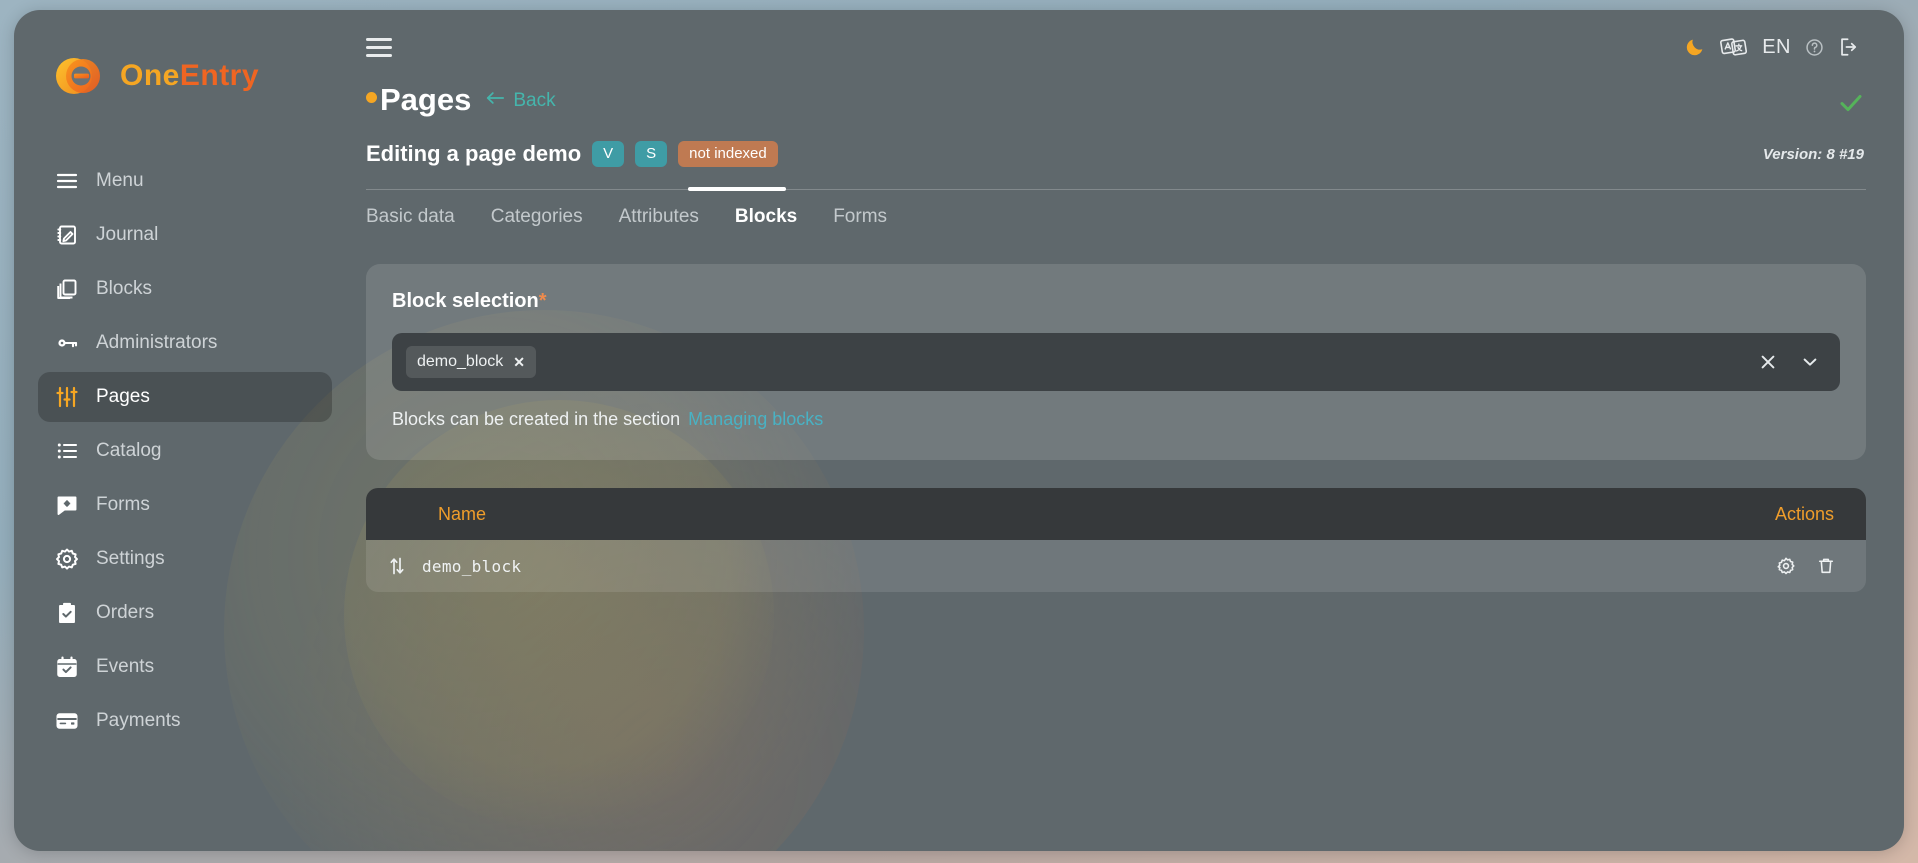 Image resolution: width=1918 pixels, height=863 pixels. What do you see at coordinates (1116, 189) in the screenshot?
I see `tabs-divider` at bounding box center [1116, 189].